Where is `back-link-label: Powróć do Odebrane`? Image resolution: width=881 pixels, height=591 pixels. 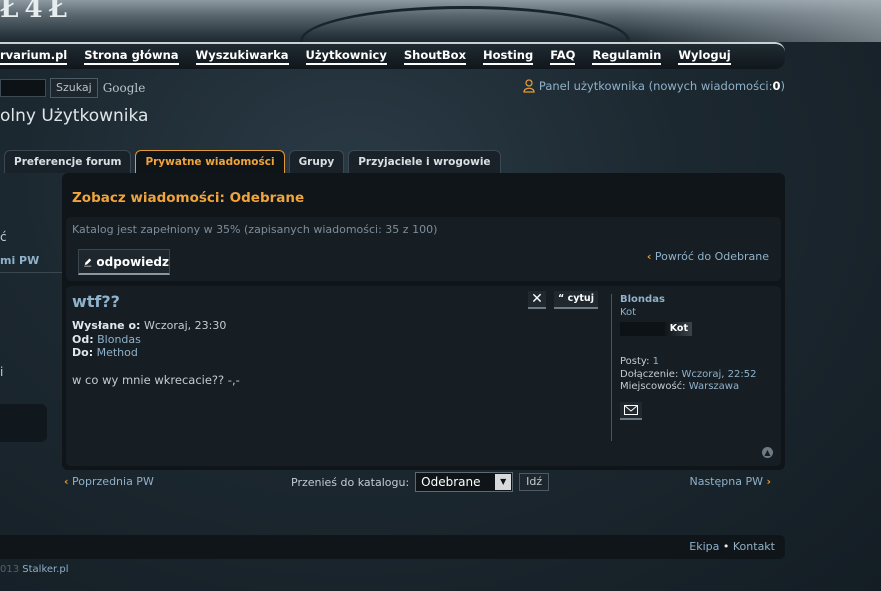
back-link-label: Powróć do Odebrane is located at coordinates (711, 256).